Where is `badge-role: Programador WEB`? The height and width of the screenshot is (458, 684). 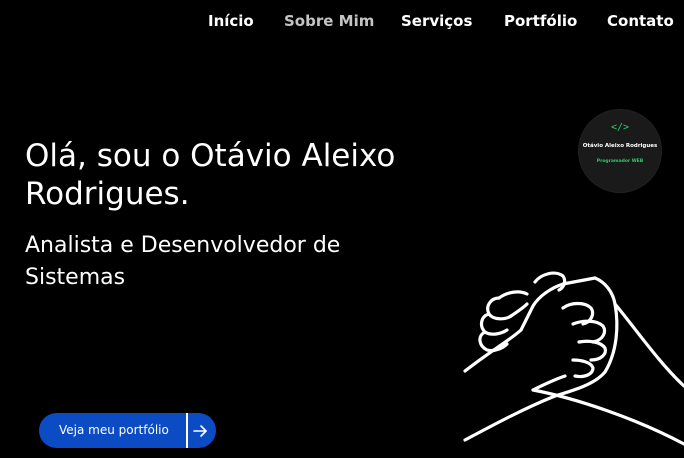
badge-role: Programador WEB is located at coordinates (620, 161).